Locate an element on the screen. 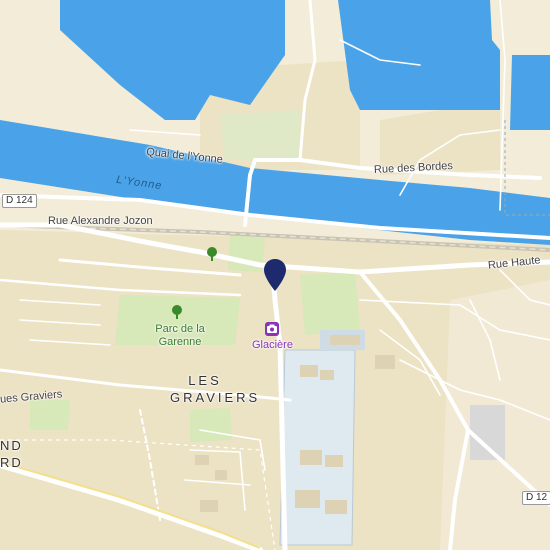 The height and width of the screenshot is (550, 550). water-reservoir-far-right is located at coordinates (530, 92).